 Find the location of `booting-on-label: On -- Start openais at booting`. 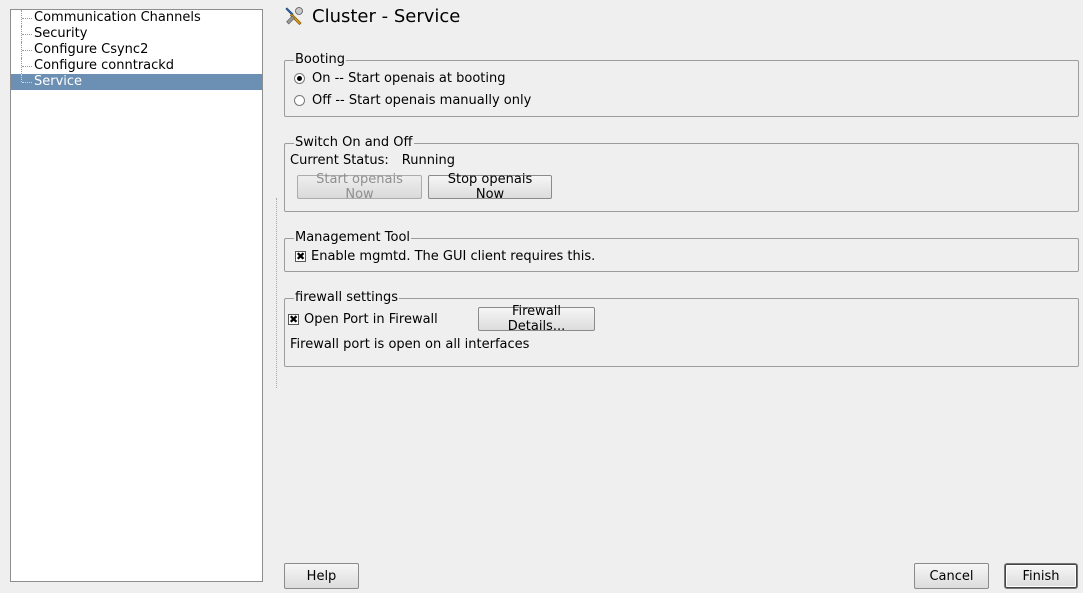

booting-on-label: On -- Start openais at booting is located at coordinates (409, 78).